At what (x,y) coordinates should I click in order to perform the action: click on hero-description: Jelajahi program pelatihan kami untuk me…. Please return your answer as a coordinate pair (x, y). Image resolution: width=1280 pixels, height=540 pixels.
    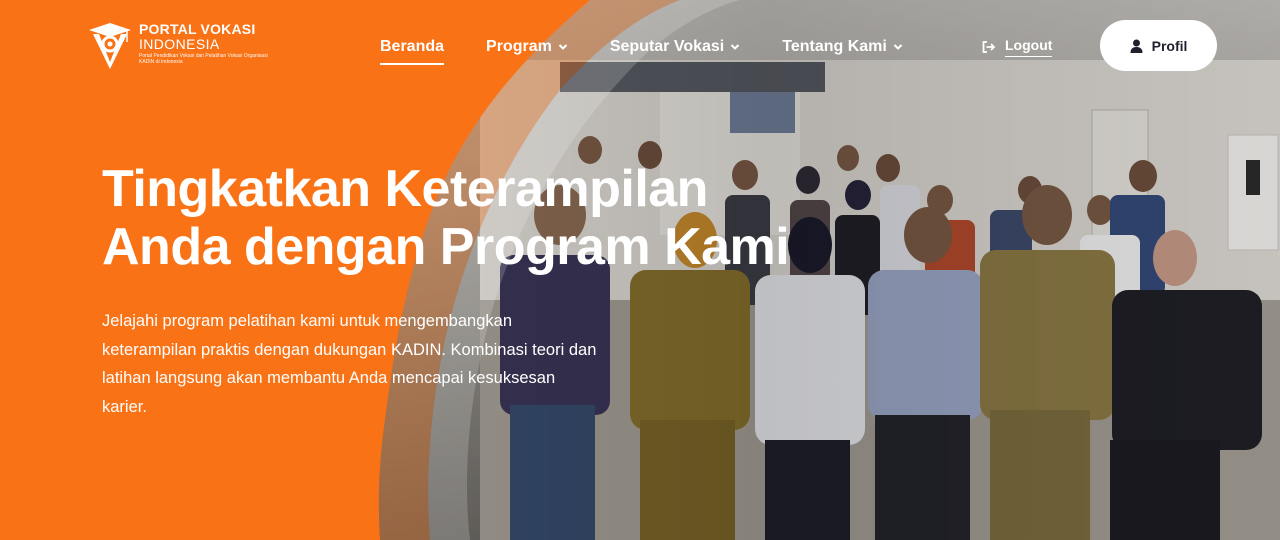
    Looking at the image, I should click on (349, 364).